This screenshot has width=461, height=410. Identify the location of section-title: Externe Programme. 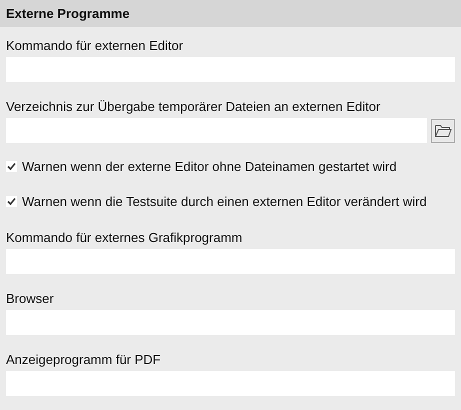
(68, 13).